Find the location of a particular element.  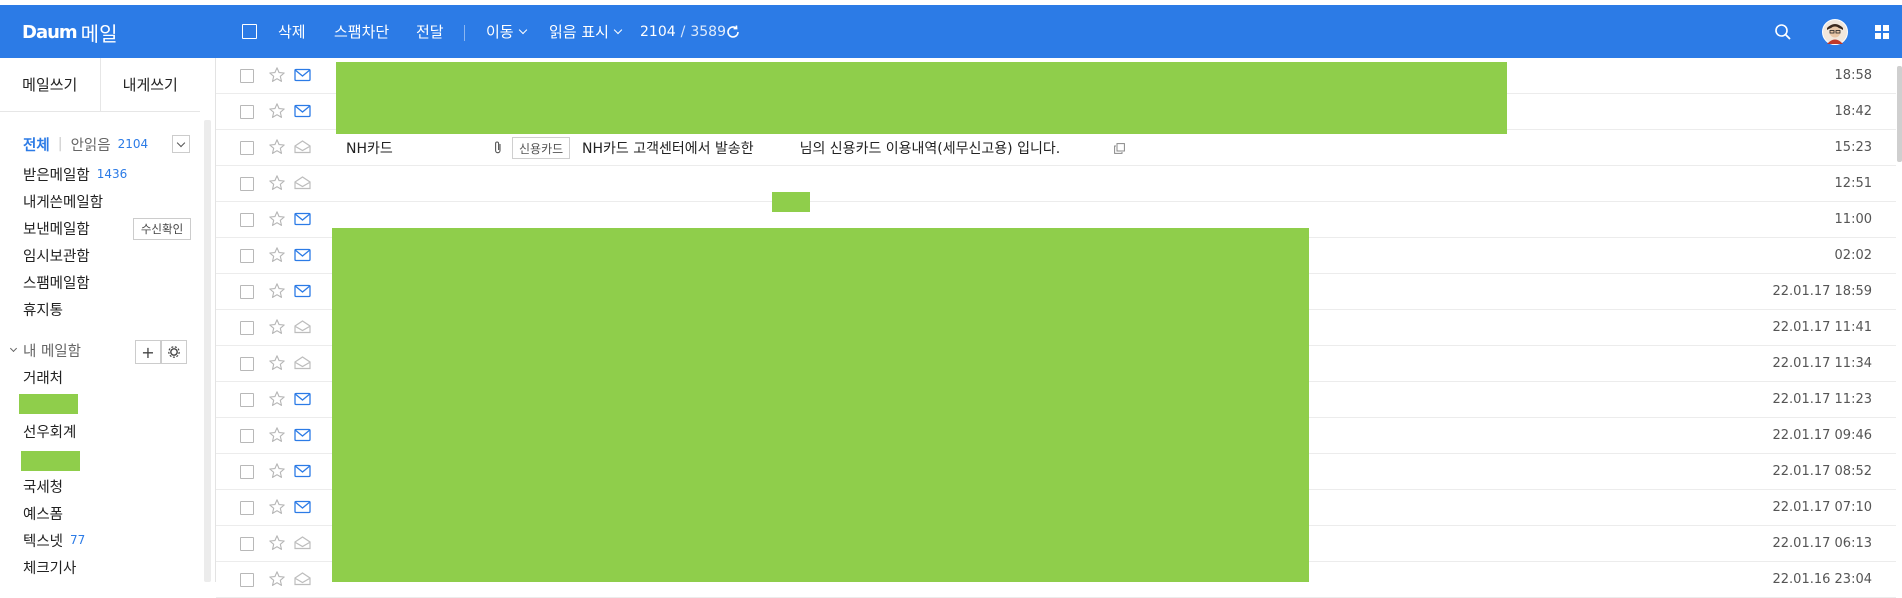

mail-tag: 신용카드 is located at coordinates (541, 148).